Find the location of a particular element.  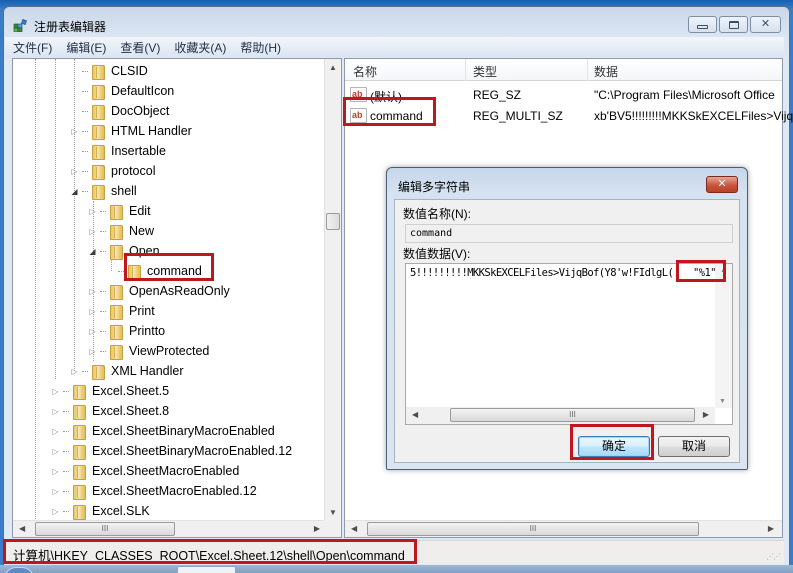

start-button is located at coordinates (19, 570).